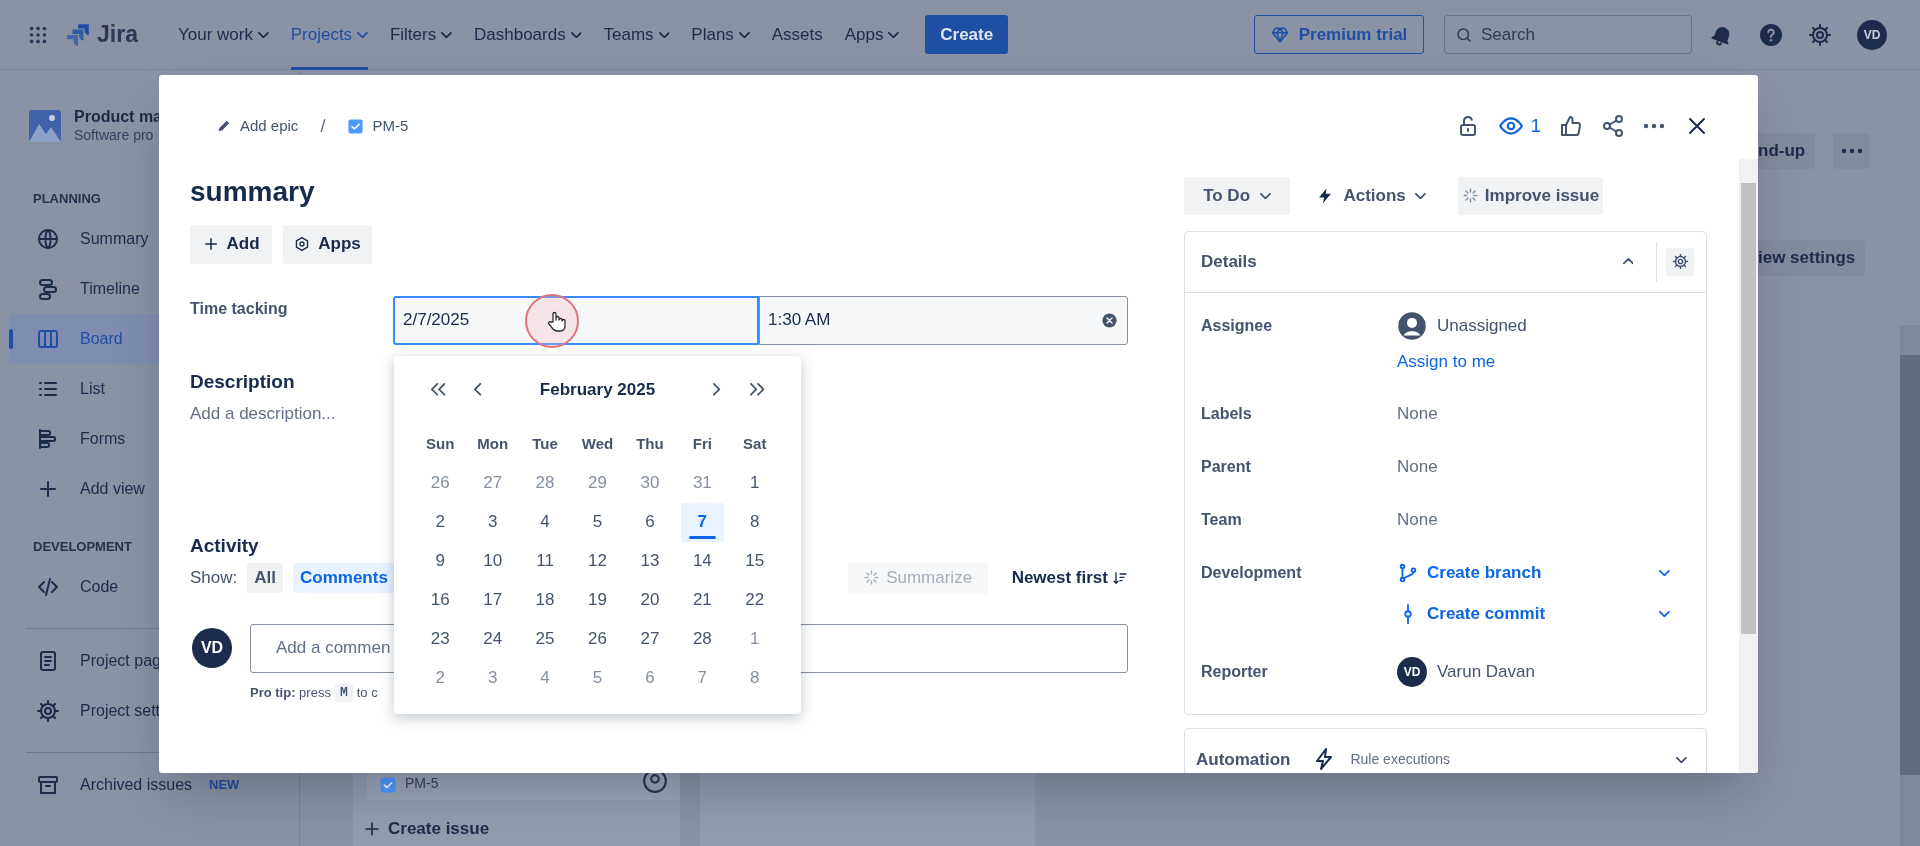  What do you see at coordinates (114, 135) in the screenshot?
I see `project-type: Software pro` at bounding box center [114, 135].